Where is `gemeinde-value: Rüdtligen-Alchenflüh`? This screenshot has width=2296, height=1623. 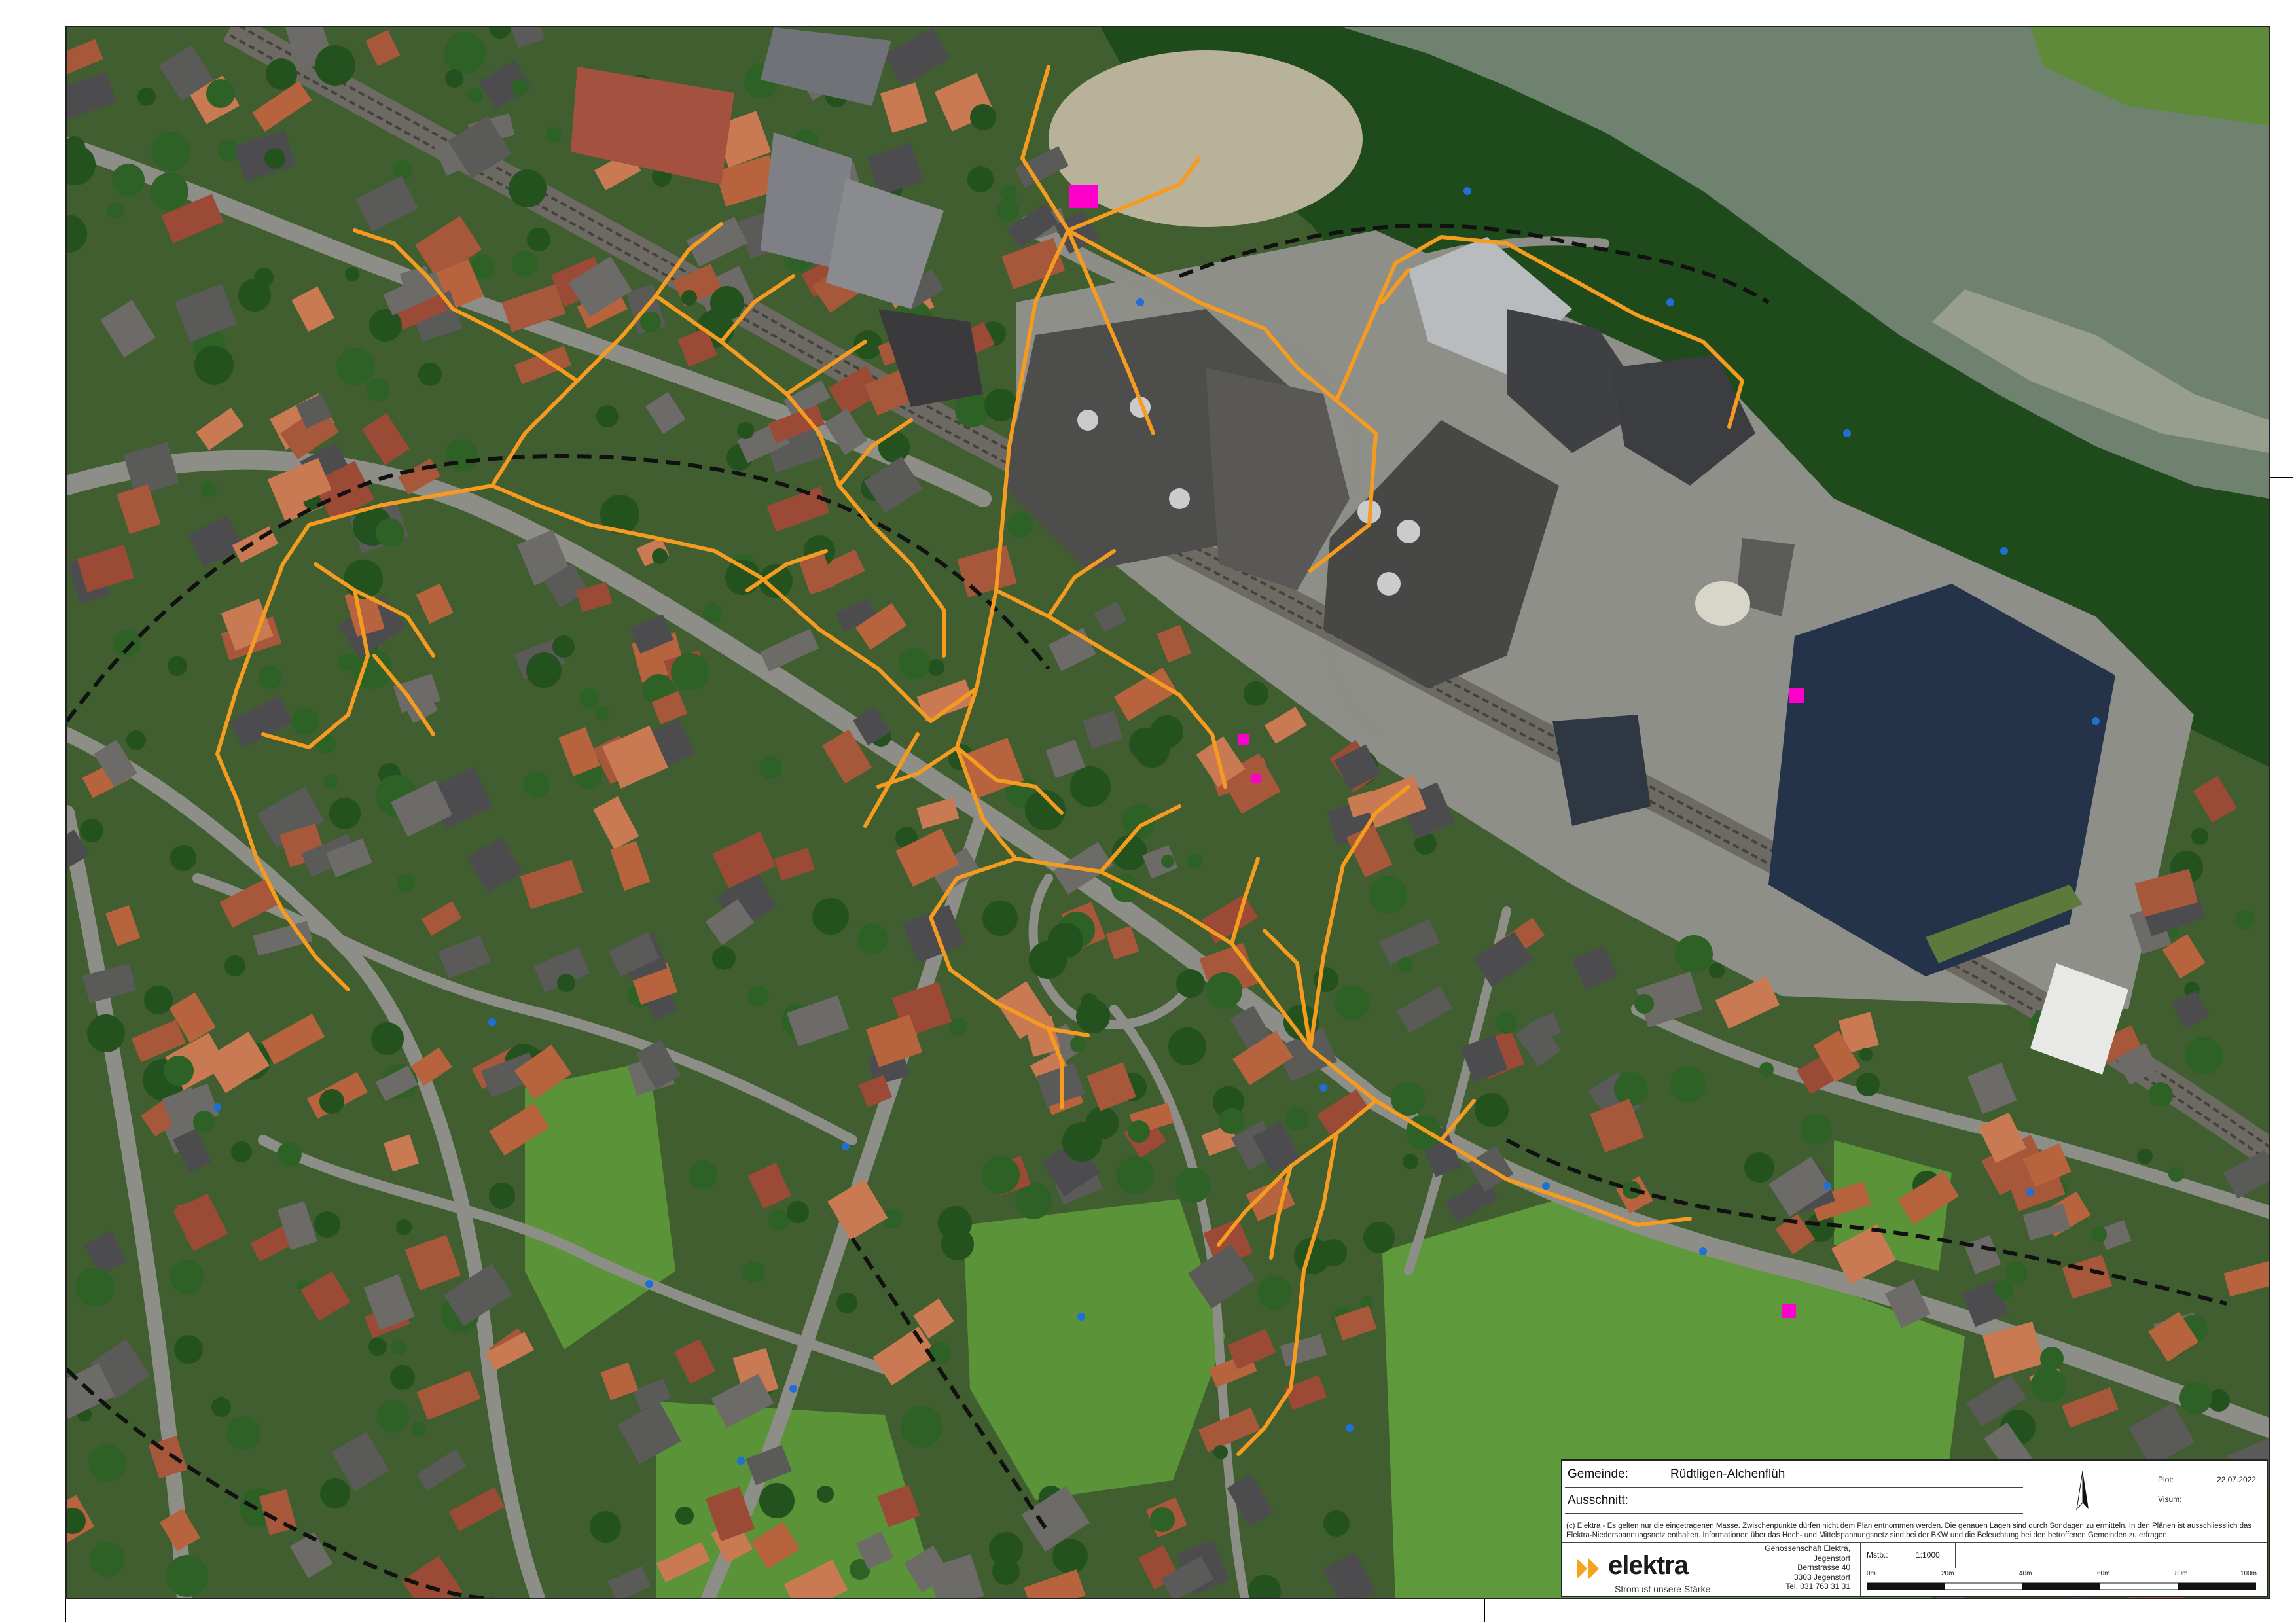
gemeinde-value: Rüdtligen-Alchenflüh is located at coordinates (1727, 1474).